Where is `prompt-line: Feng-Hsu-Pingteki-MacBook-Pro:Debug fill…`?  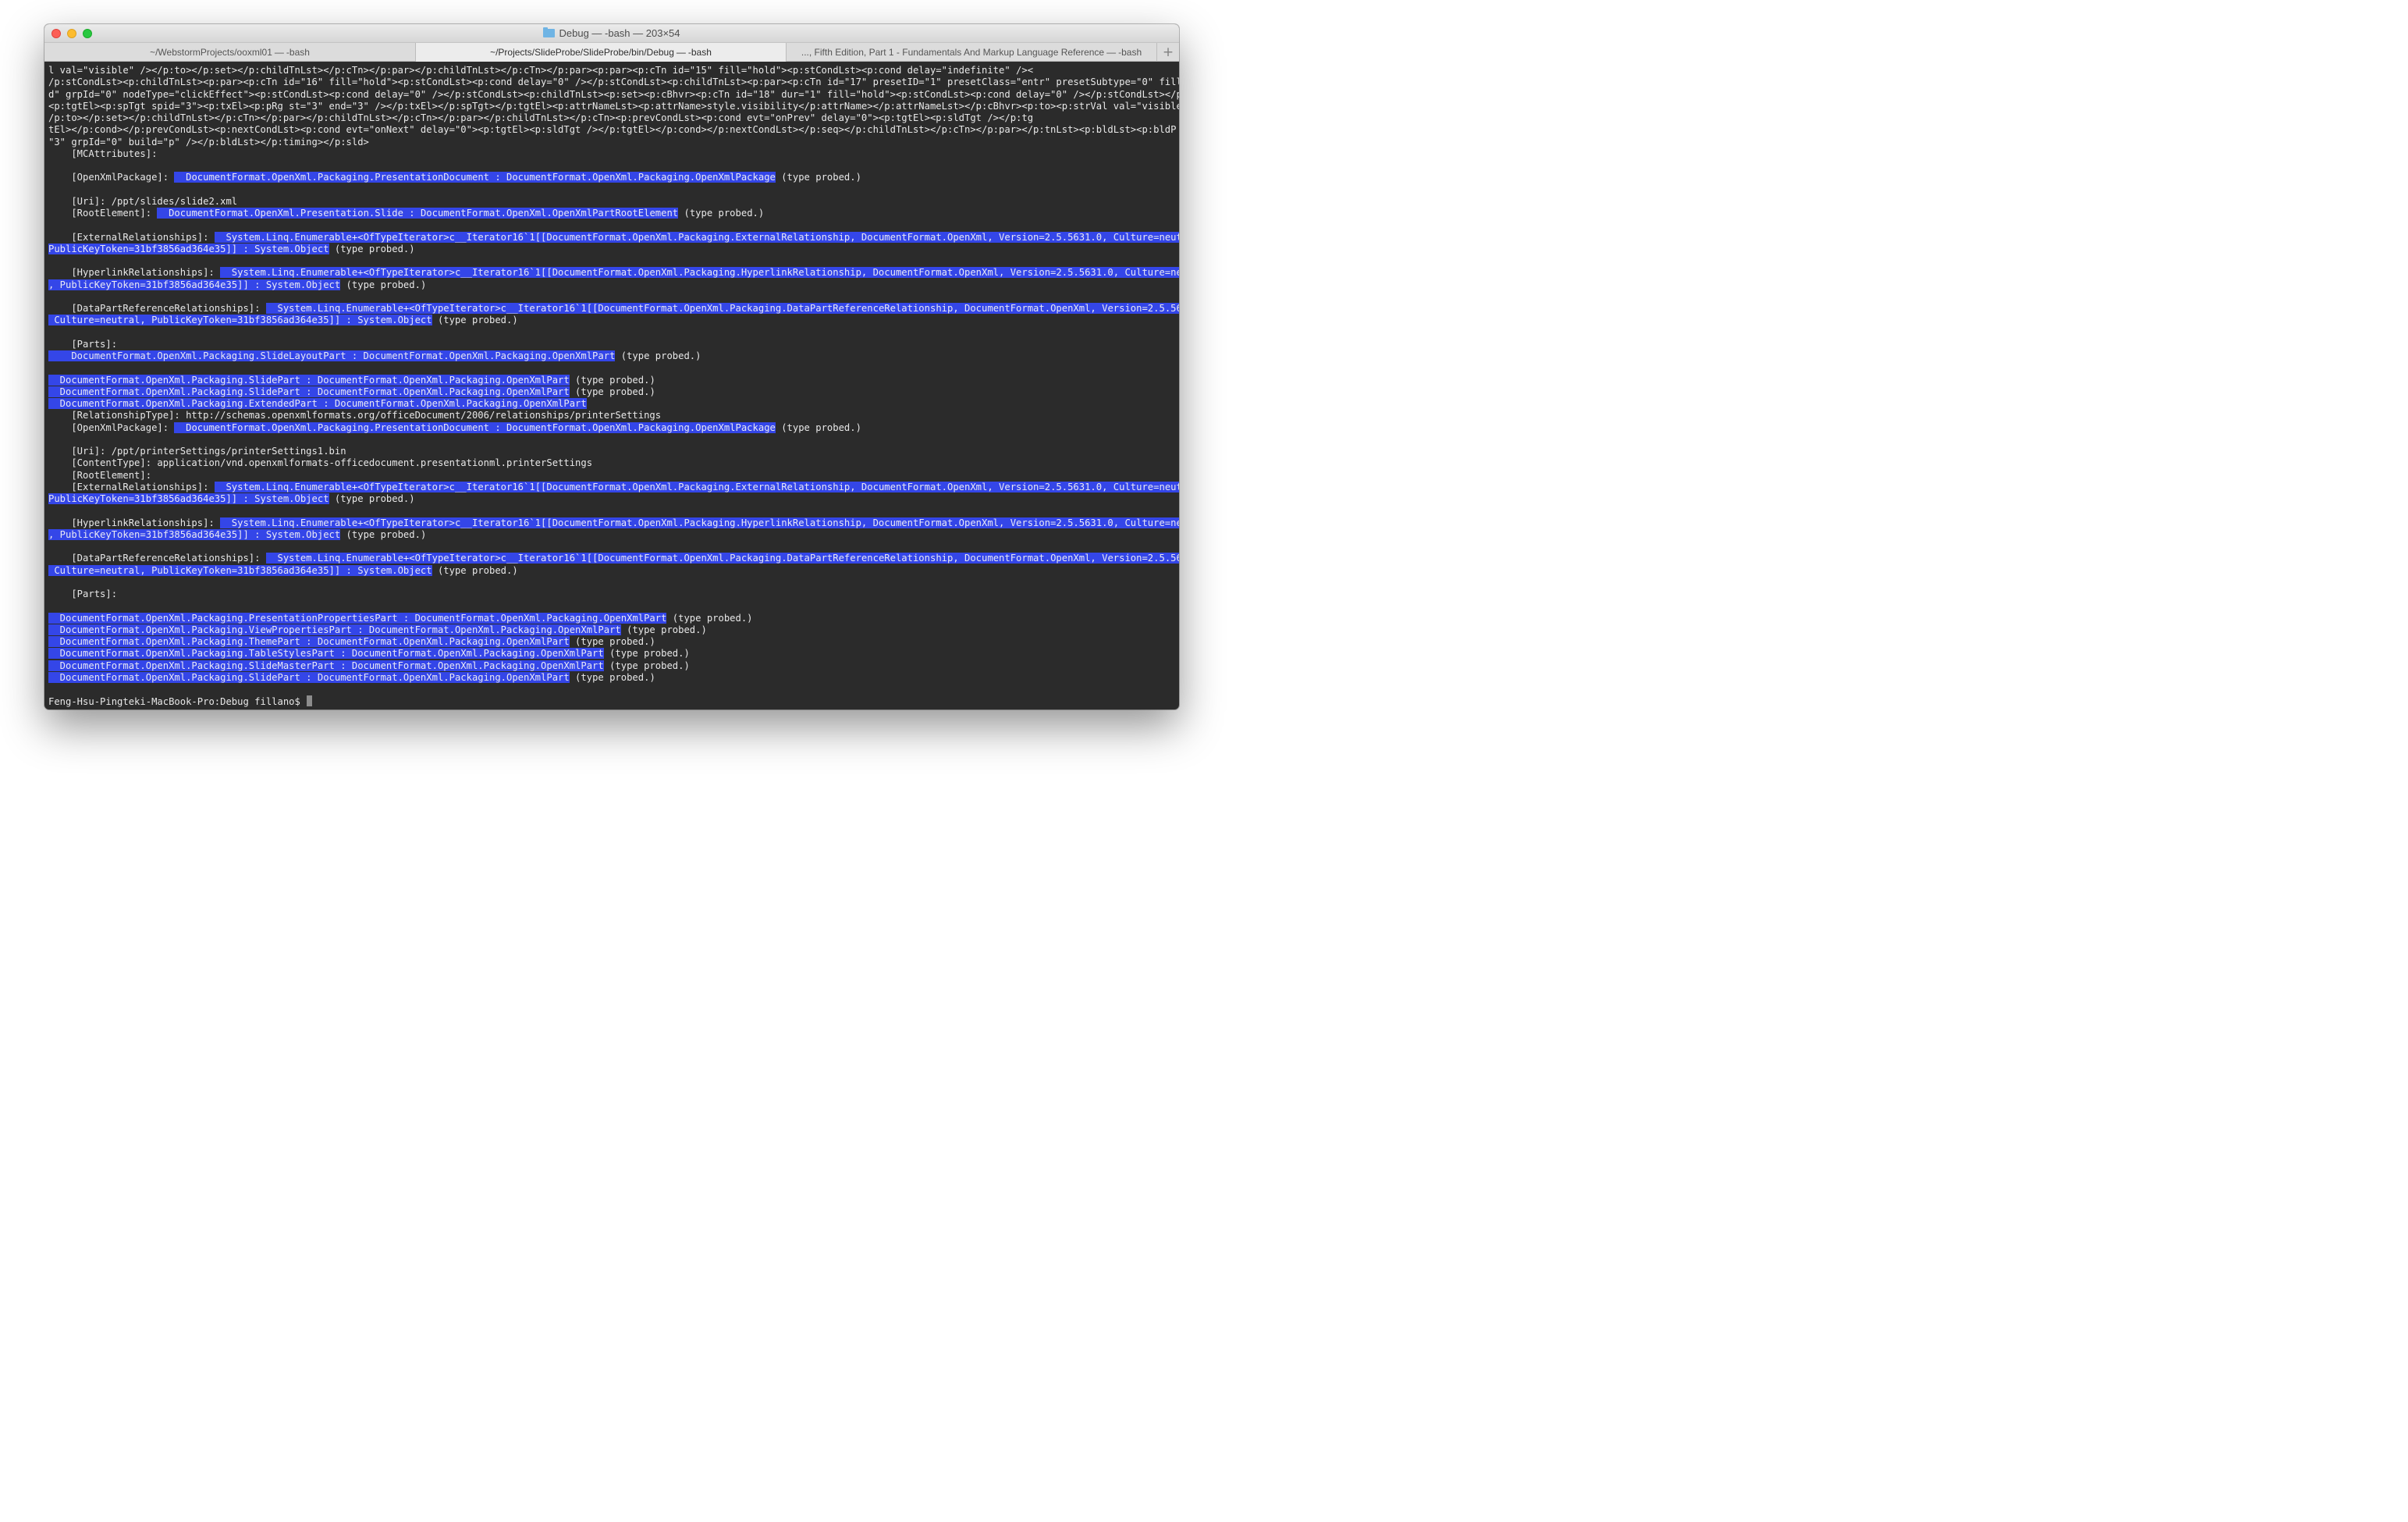 prompt-line: Feng-Hsu-Pingteki-MacBook-Pro:Debug fill… is located at coordinates (613, 701).